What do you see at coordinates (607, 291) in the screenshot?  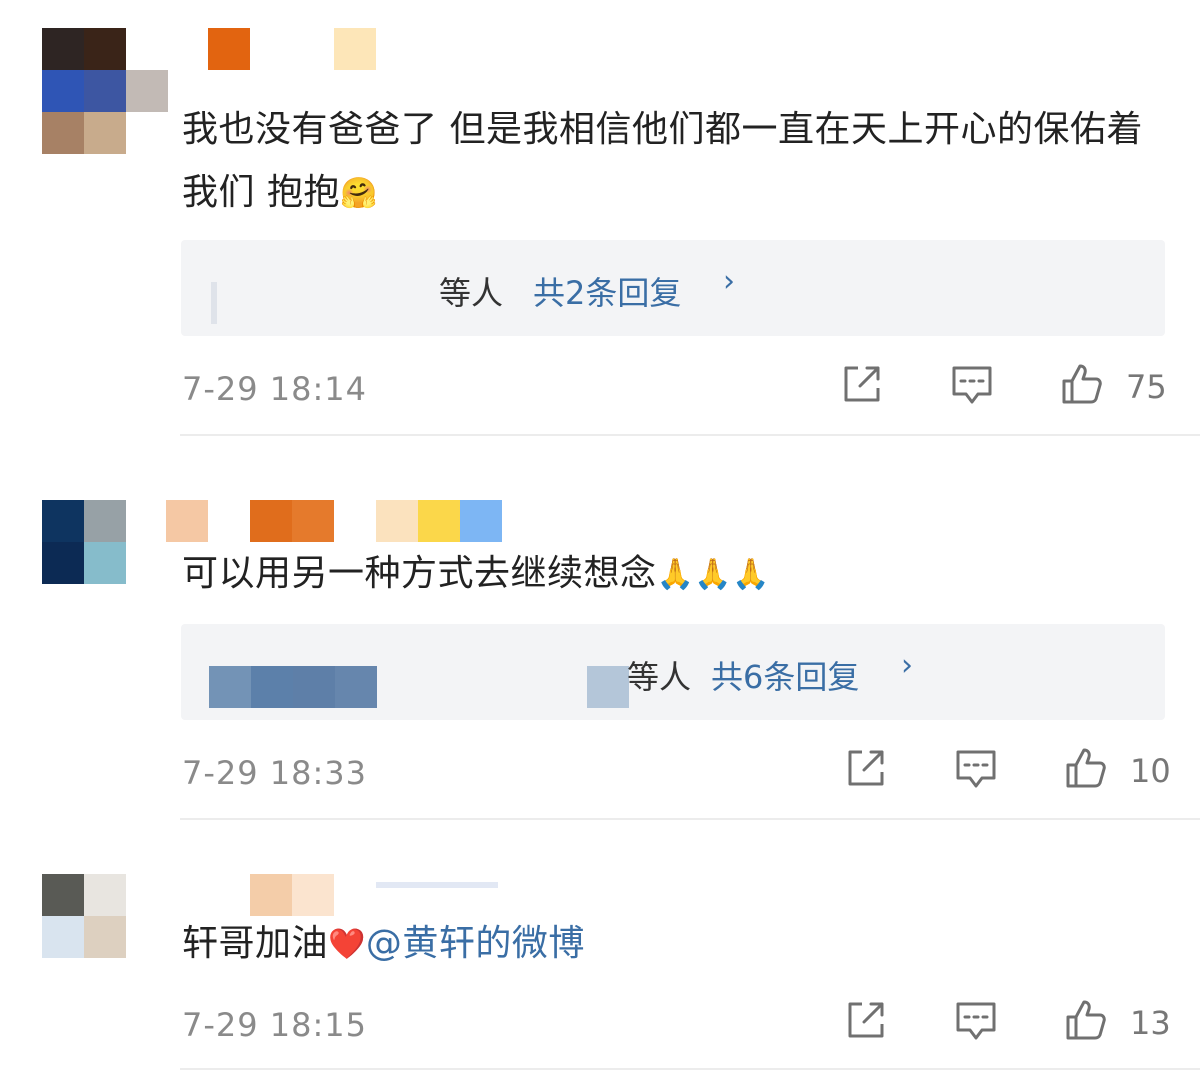 I see `reply-count-link: 共2条回复` at bounding box center [607, 291].